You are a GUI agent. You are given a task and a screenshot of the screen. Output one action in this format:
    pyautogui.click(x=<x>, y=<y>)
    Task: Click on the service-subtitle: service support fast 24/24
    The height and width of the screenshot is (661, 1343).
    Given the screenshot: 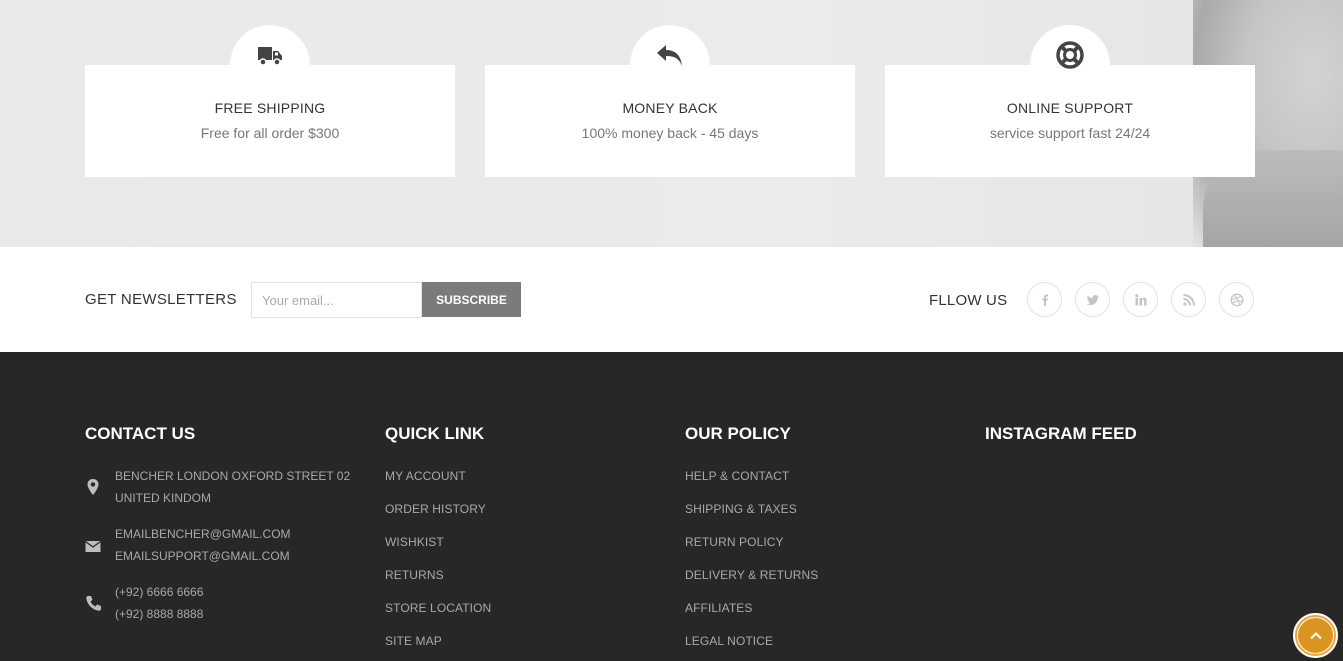 What is the action you would take?
    pyautogui.click(x=1070, y=133)
    